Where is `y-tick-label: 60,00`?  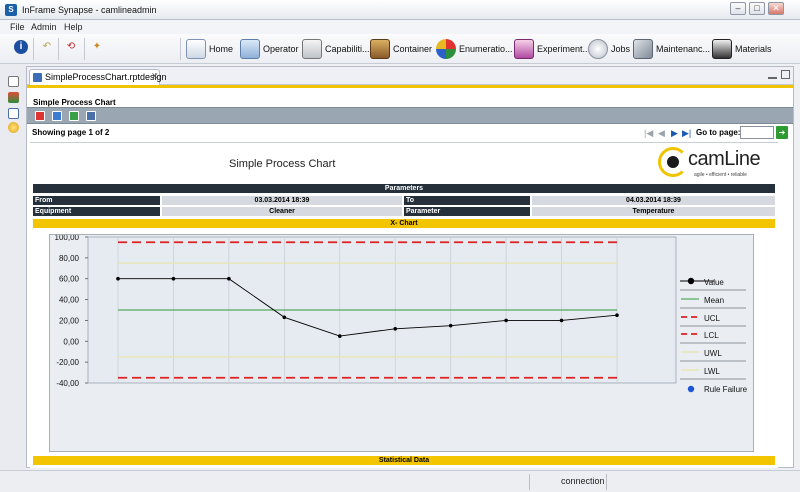
y-tick-label: 60,00 is located at coordinates (69, 279).